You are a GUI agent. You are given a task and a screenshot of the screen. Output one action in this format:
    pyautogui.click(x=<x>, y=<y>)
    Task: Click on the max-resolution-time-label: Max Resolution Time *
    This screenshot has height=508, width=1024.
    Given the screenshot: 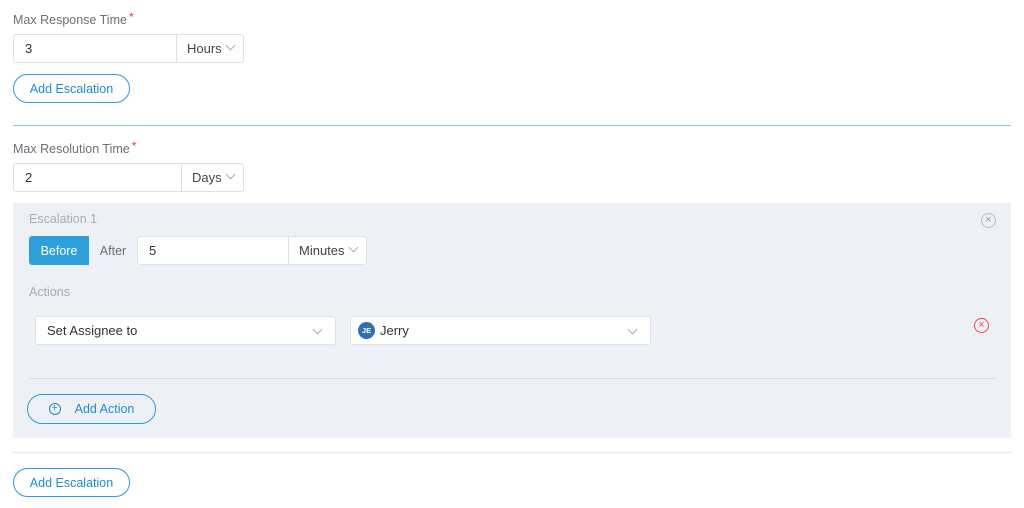 What is the action you would take?
    pyautogui.click(x=75, y=147)
    